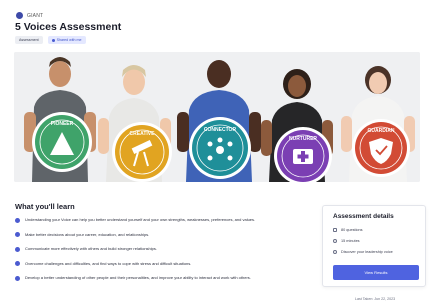 The width and height of the screenshot is (435, 307). I want to click on learn-heading: What you'll learn, so click(45, 206).